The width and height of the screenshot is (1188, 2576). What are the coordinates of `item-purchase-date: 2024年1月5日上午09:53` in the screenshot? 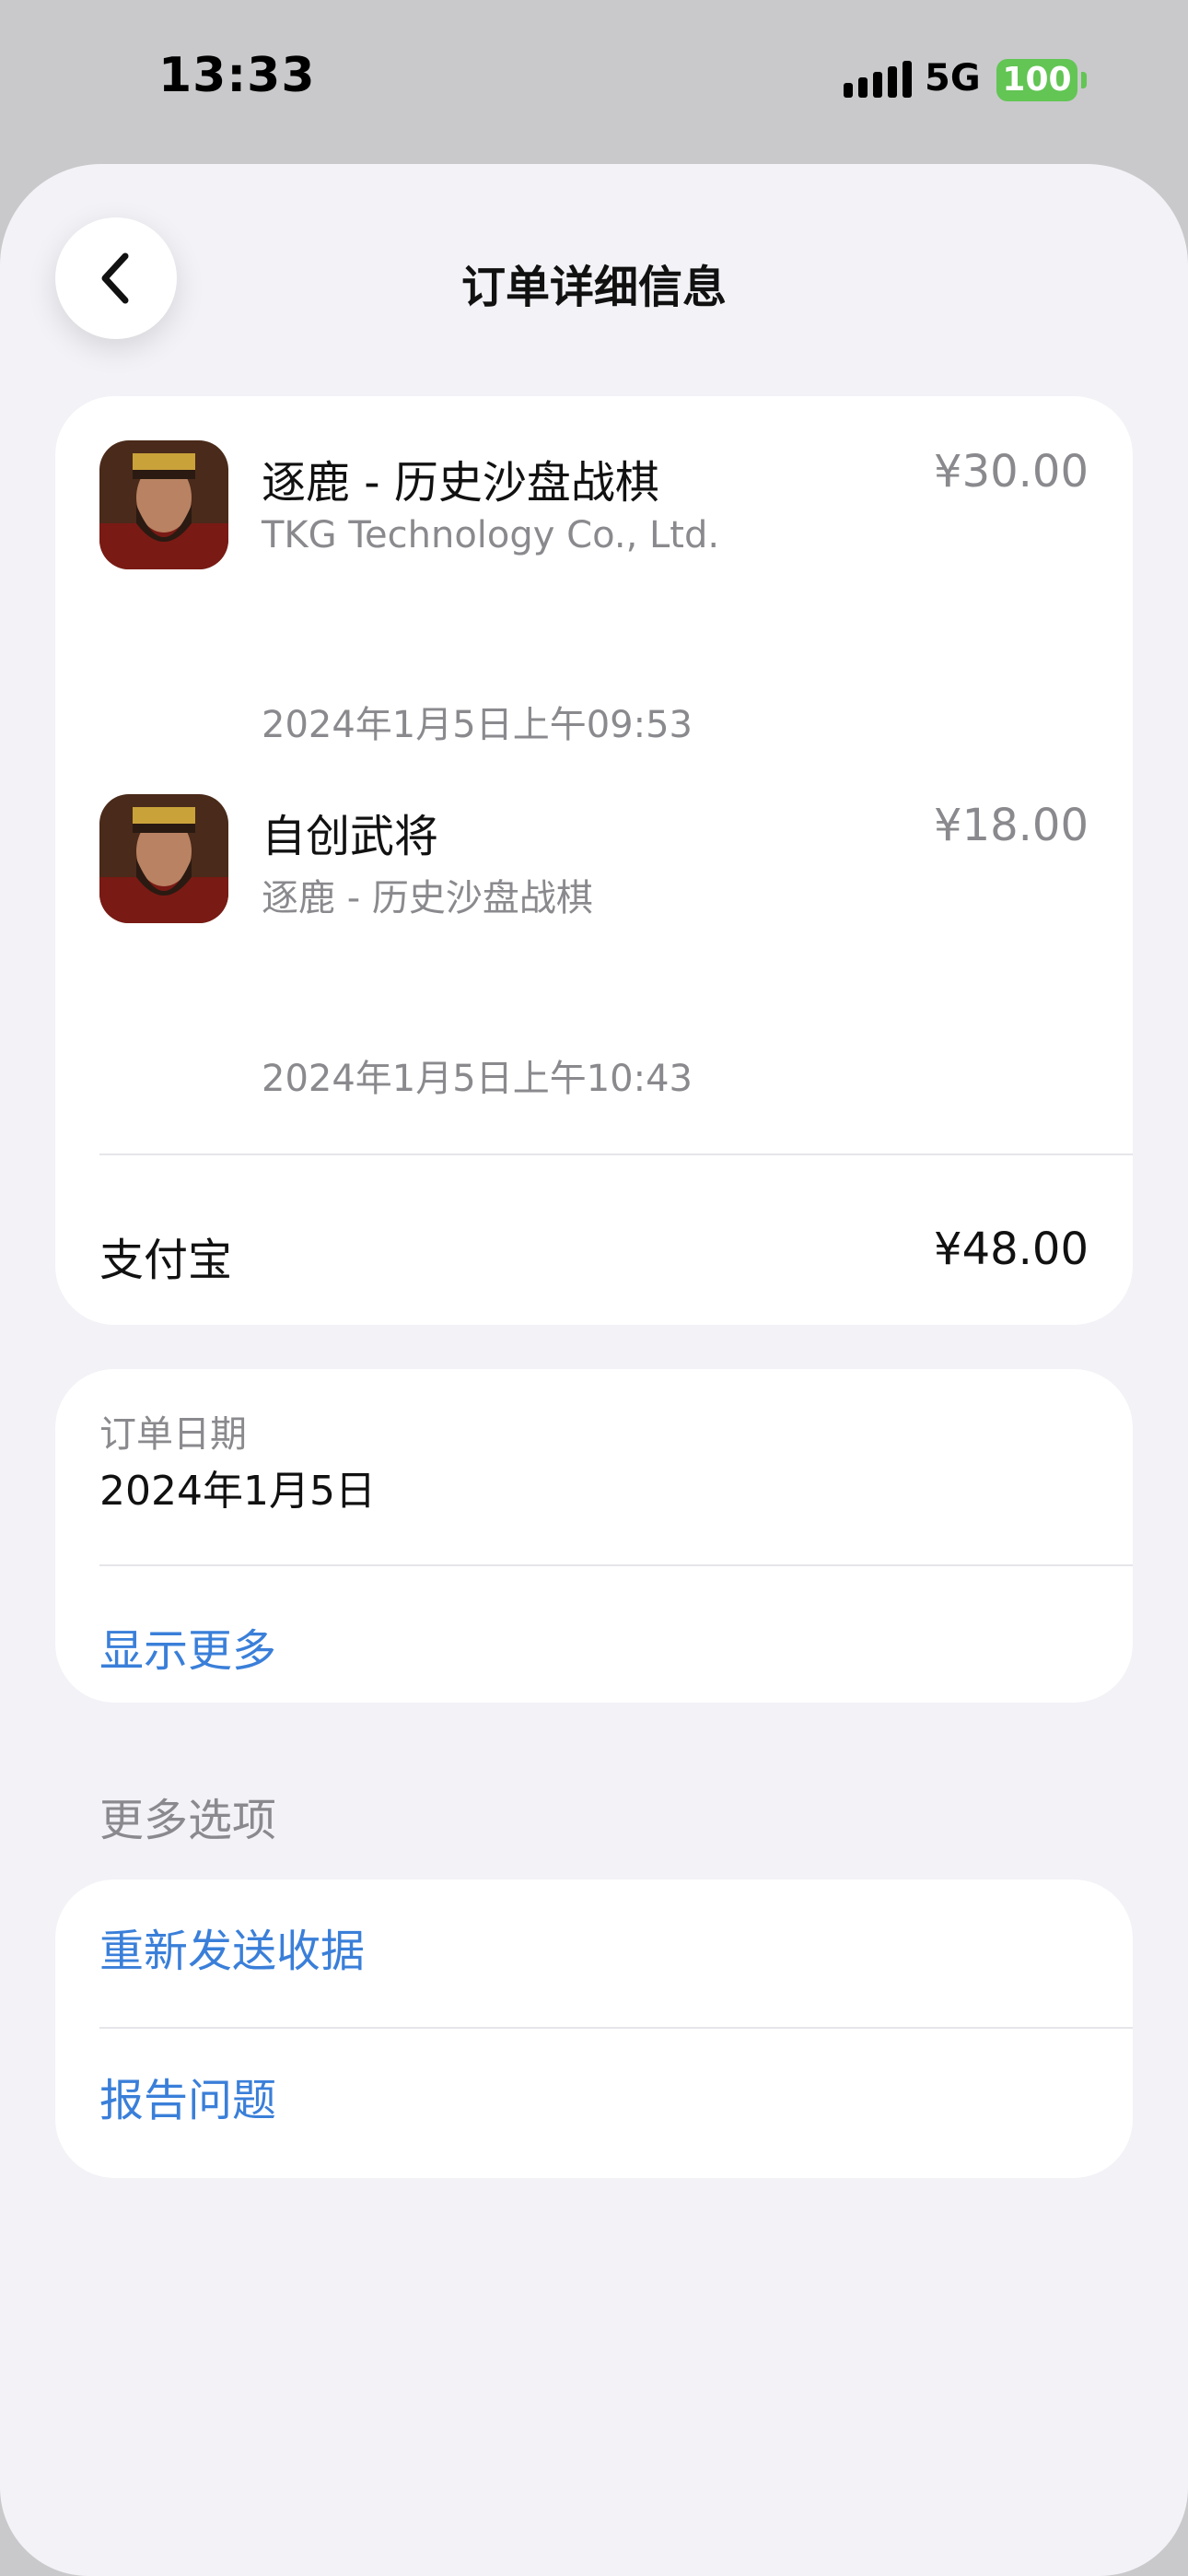 It's located at (477, 725).